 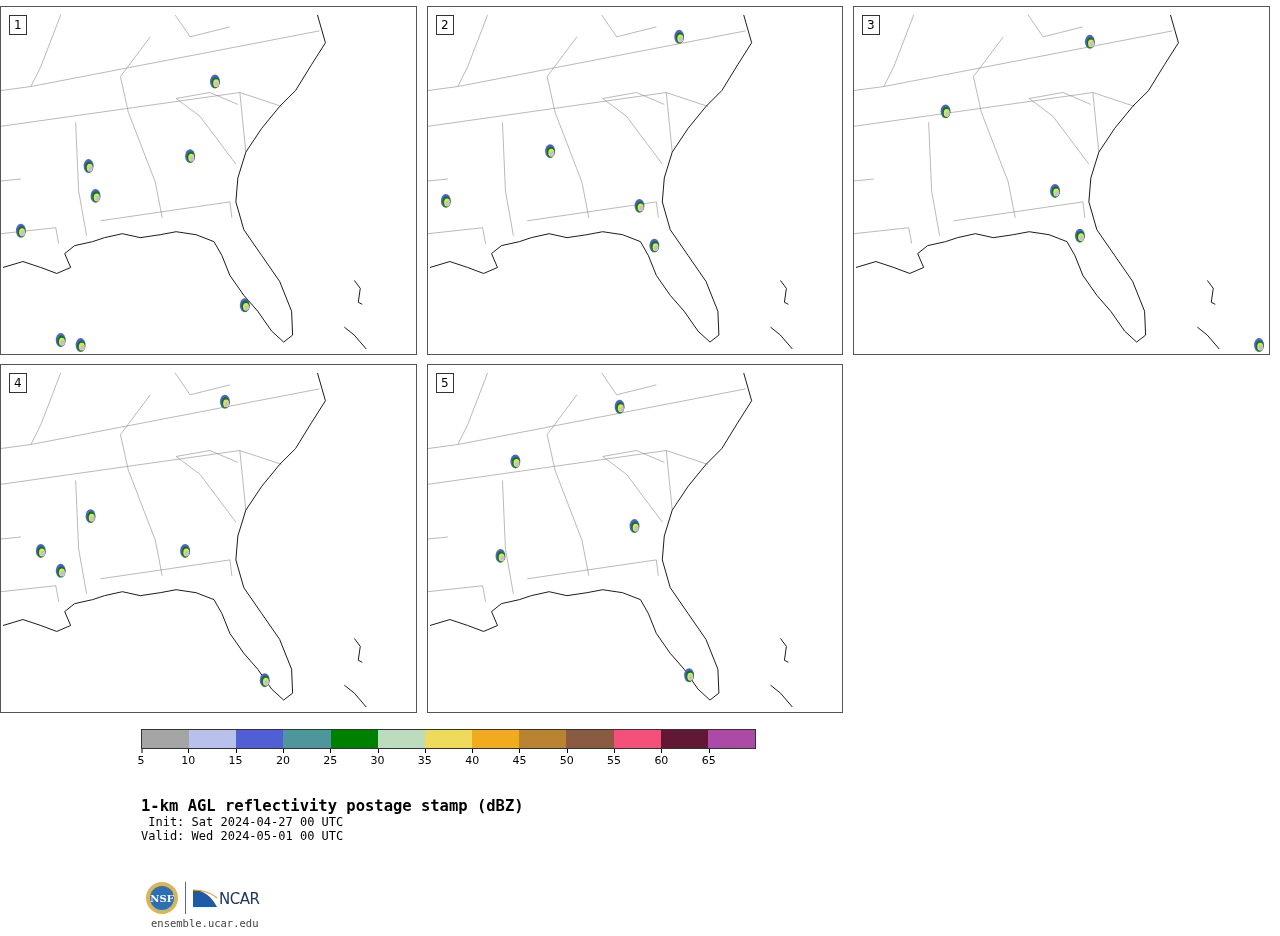 I want to click on swoosh-icon, so click(x=205, y=898).